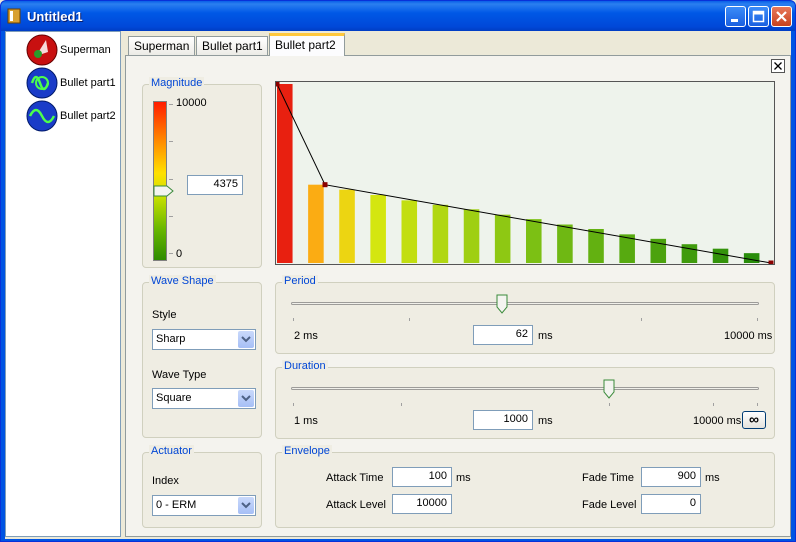 The height and width of the screenshot is (542, 796). I want to click on envelope-title: Envelope, so click(307, 451).